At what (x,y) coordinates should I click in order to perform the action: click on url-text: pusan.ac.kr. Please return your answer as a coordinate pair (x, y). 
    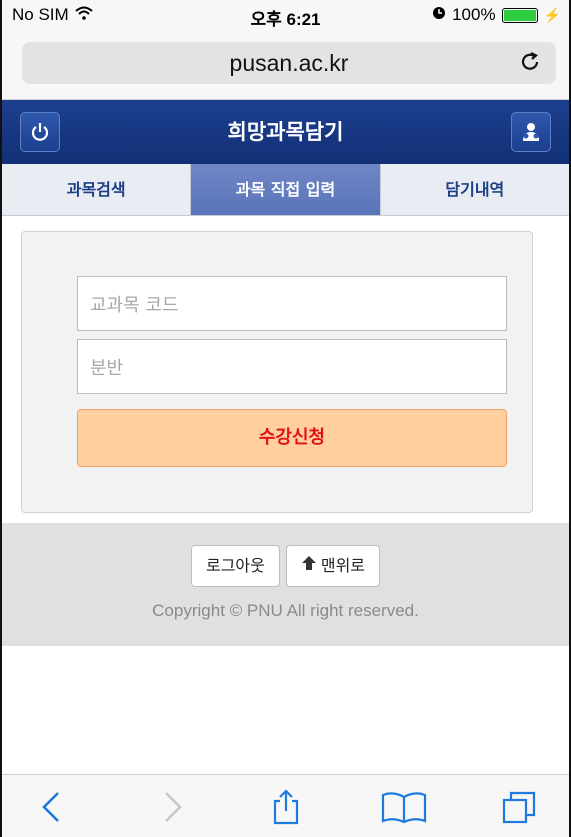
    Looking at the image, I should click on (289, 63).